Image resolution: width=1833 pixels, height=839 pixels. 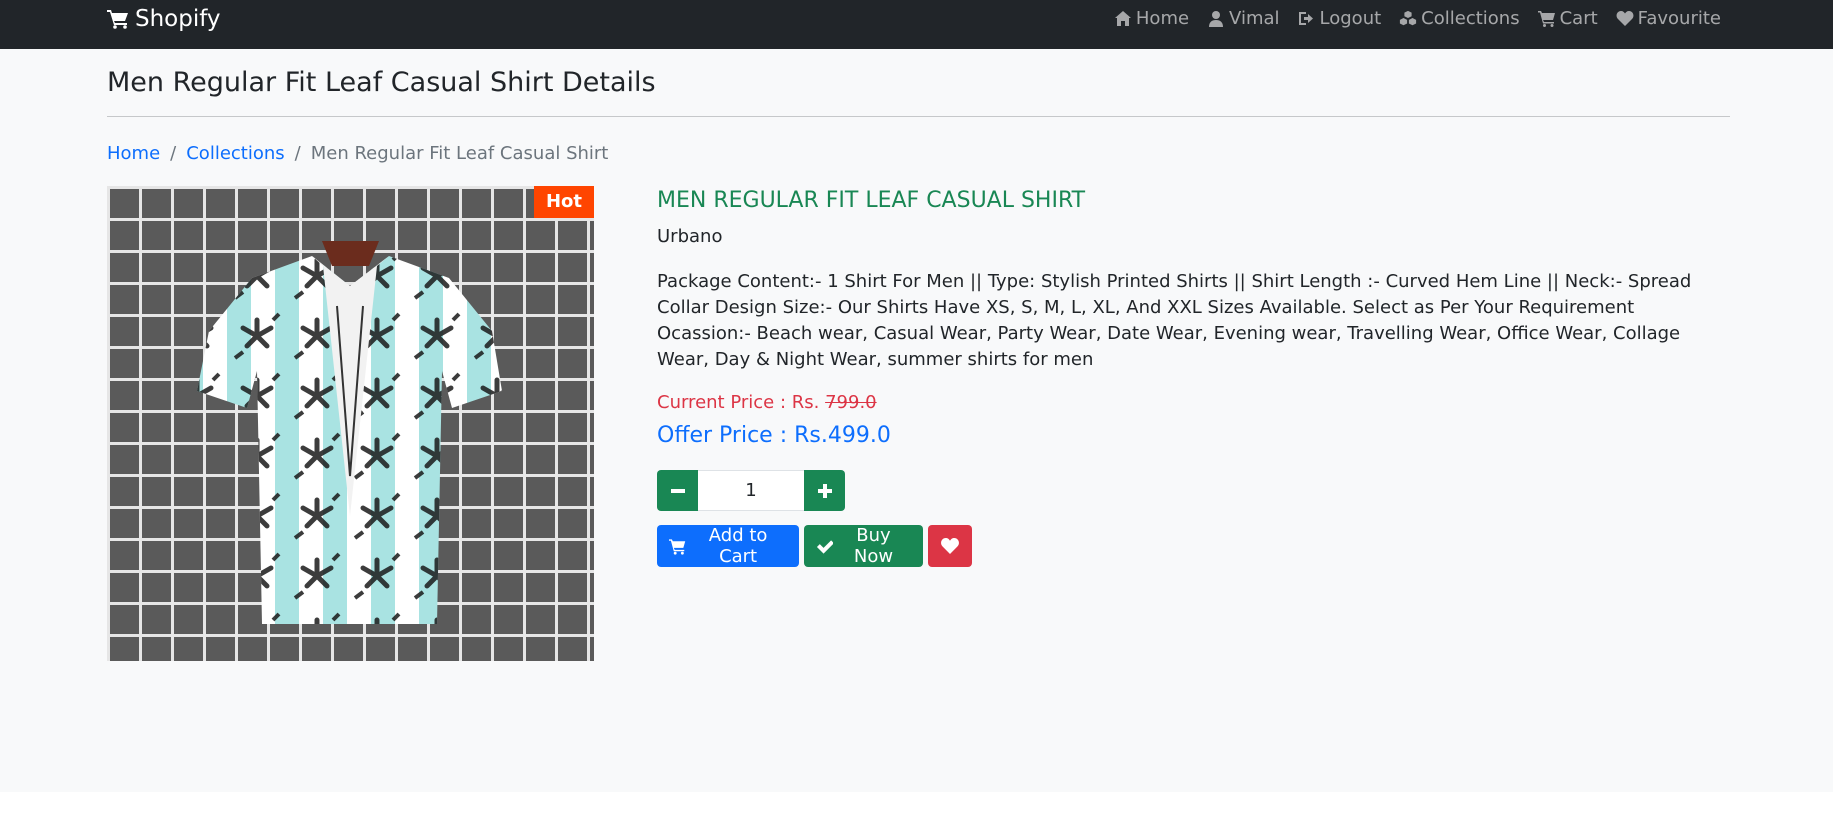 What do you see at coordinates (1679, 18) in the screenshot?
I see `nav-favourite-label: Favourite` at bounding box center [1679, 18].